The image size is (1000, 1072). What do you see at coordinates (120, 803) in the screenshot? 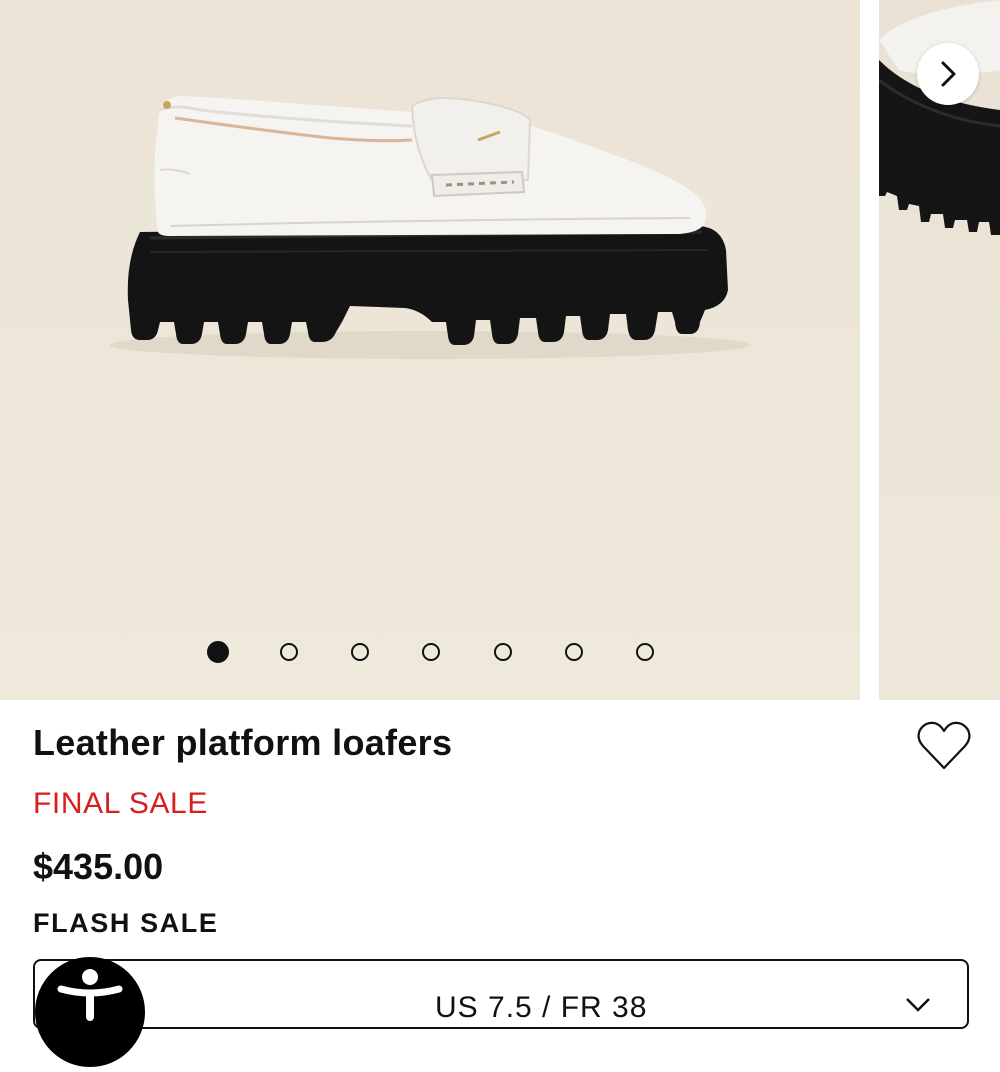
I see `final-sale-badge: FINAL SALE` at bounding box center [120, 803].